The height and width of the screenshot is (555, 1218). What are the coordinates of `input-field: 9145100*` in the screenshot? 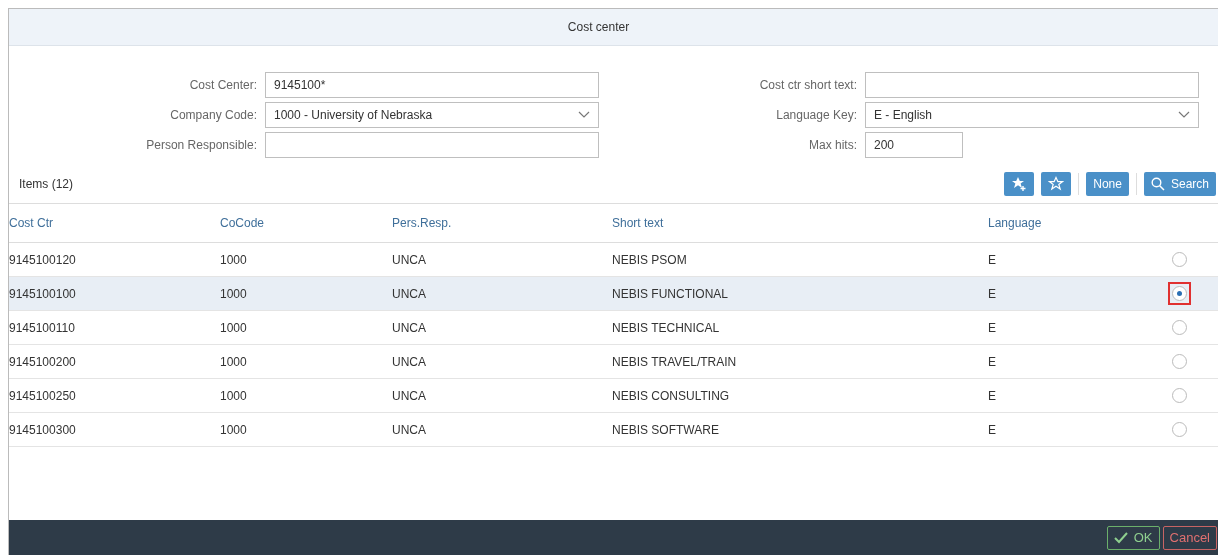 It's located at (432, 85).